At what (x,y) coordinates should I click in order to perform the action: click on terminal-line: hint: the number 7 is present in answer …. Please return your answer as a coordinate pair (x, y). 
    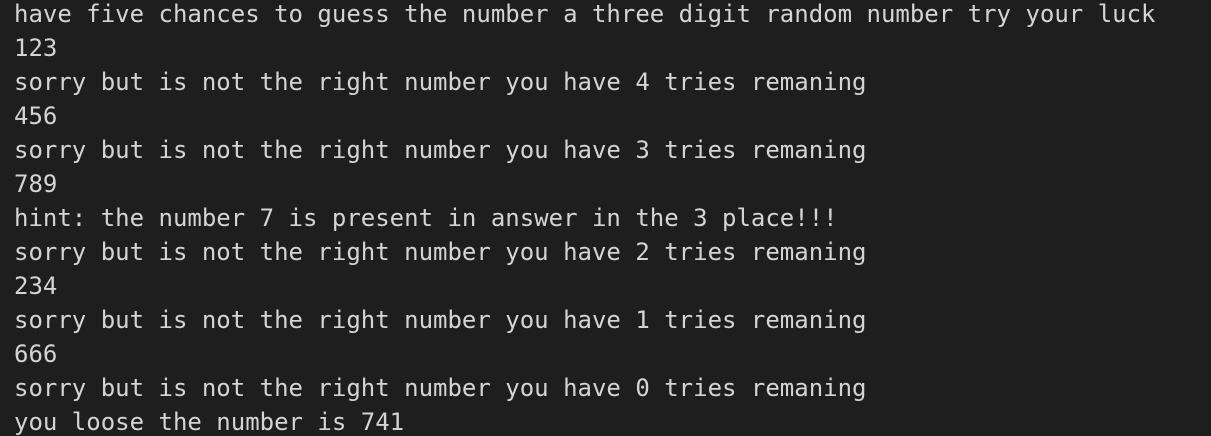
    Looking at the image, I should click on (426, 218).